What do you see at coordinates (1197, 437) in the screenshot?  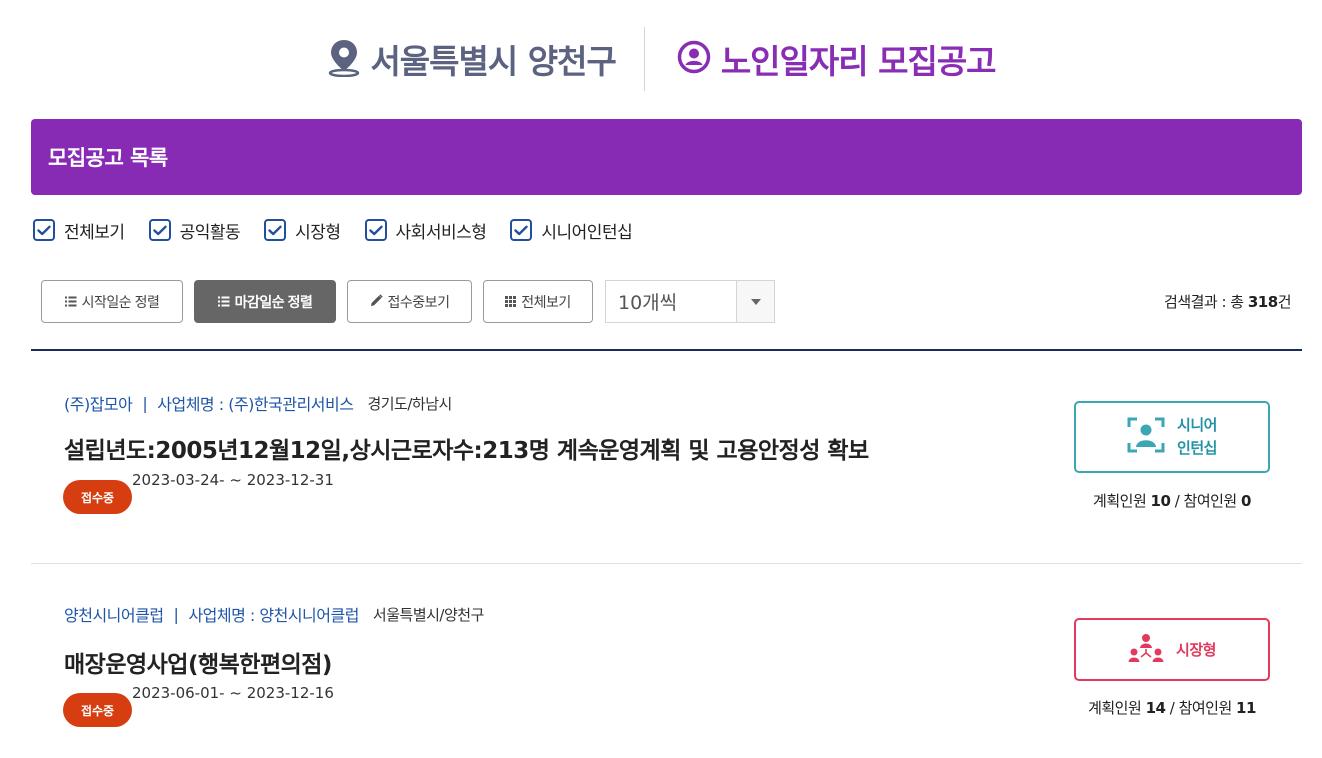 I see `type-label: 시니어인턴십` at bounding box center [1197, 437].